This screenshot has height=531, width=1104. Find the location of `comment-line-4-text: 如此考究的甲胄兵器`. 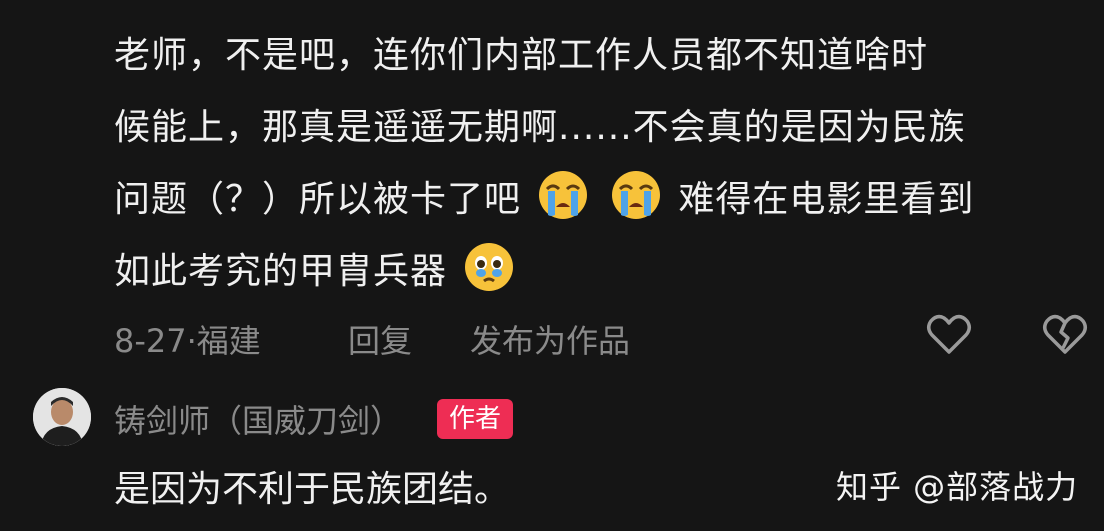

comment-line-4-text: 如此考究的甲胄兵器 is located at coordinates (281, 271).